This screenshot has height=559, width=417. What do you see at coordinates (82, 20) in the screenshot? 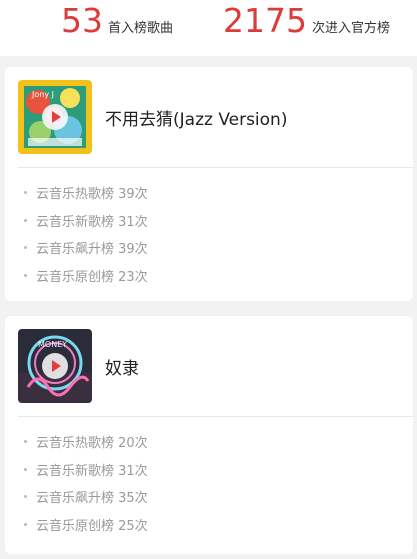
I see `stat-number: 53` at bounding box center [82, 20].